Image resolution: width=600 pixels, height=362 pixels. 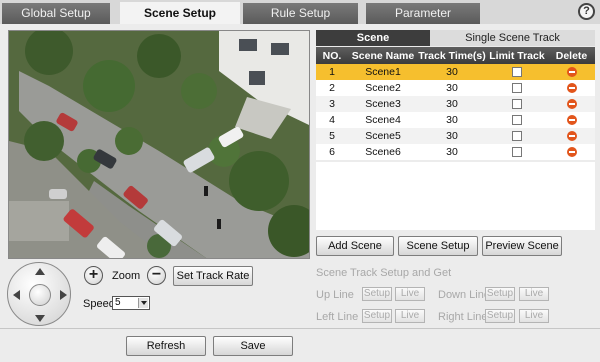 What do you see at coordinates (63, 295) in the screenshot?
I see `pan-right-icon` at bounding box center [63, 295].